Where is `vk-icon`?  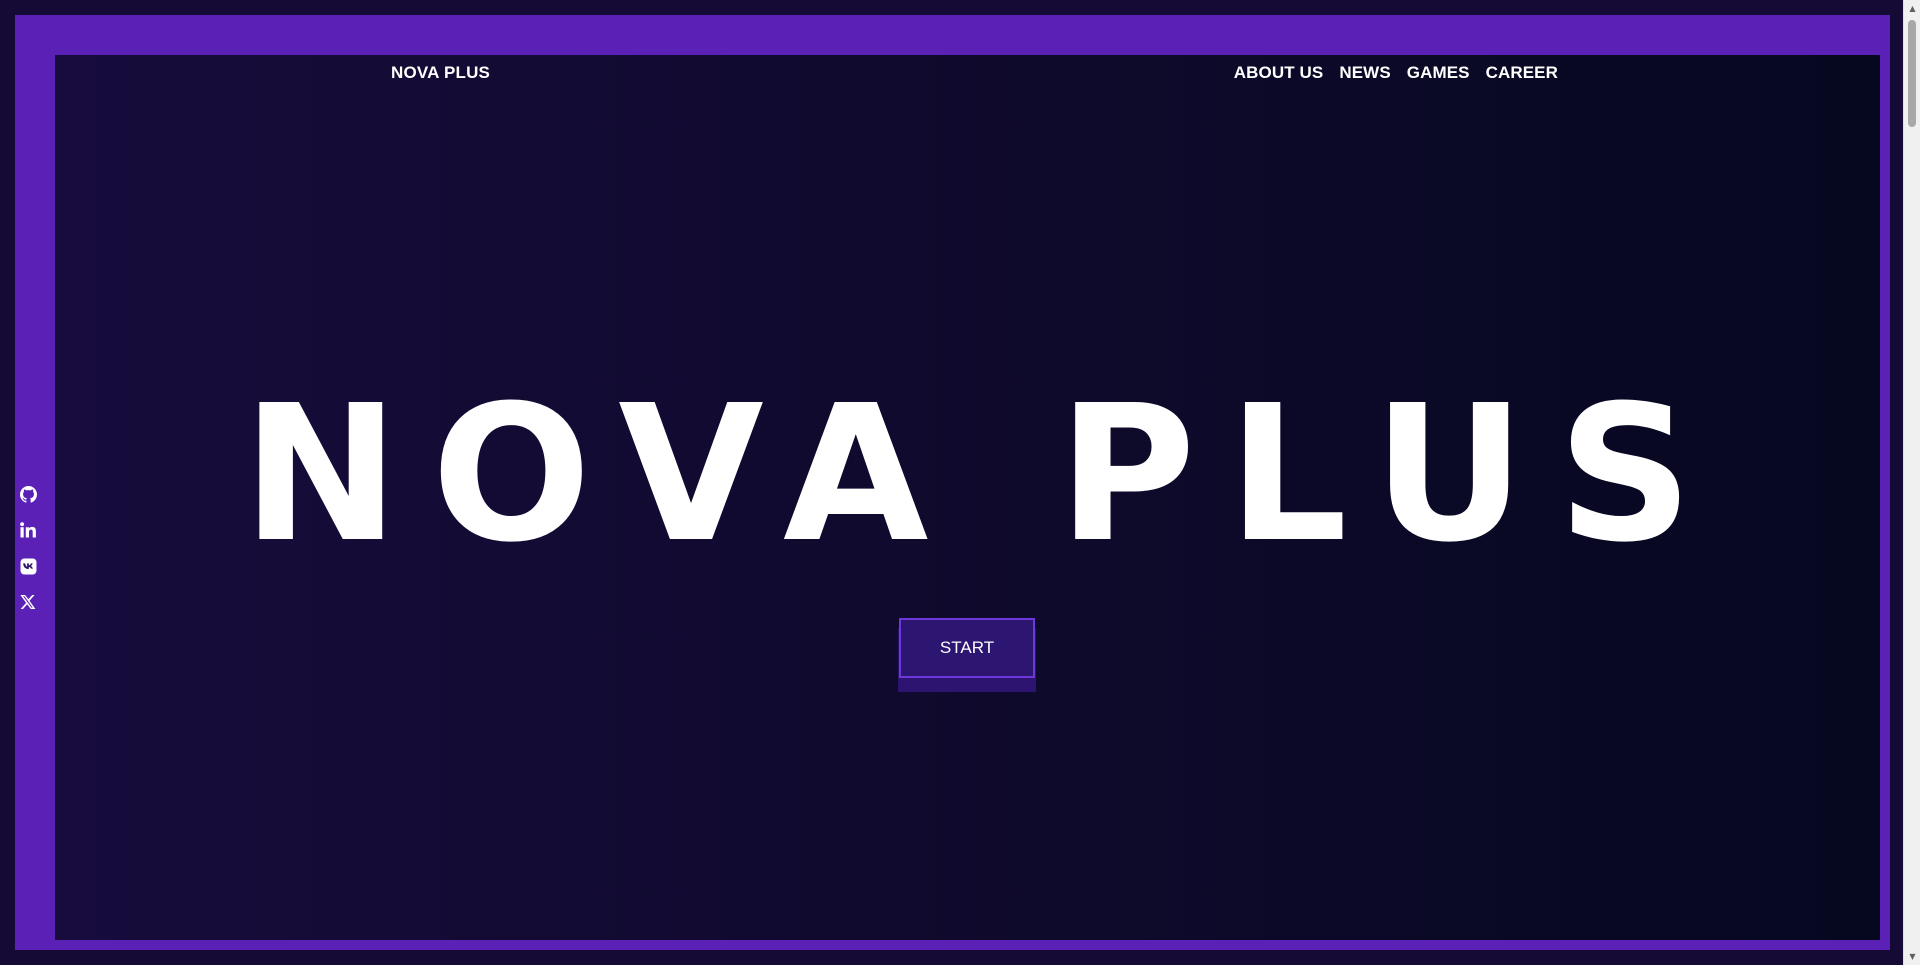 vk-icon is located at coordinates (28, 566).